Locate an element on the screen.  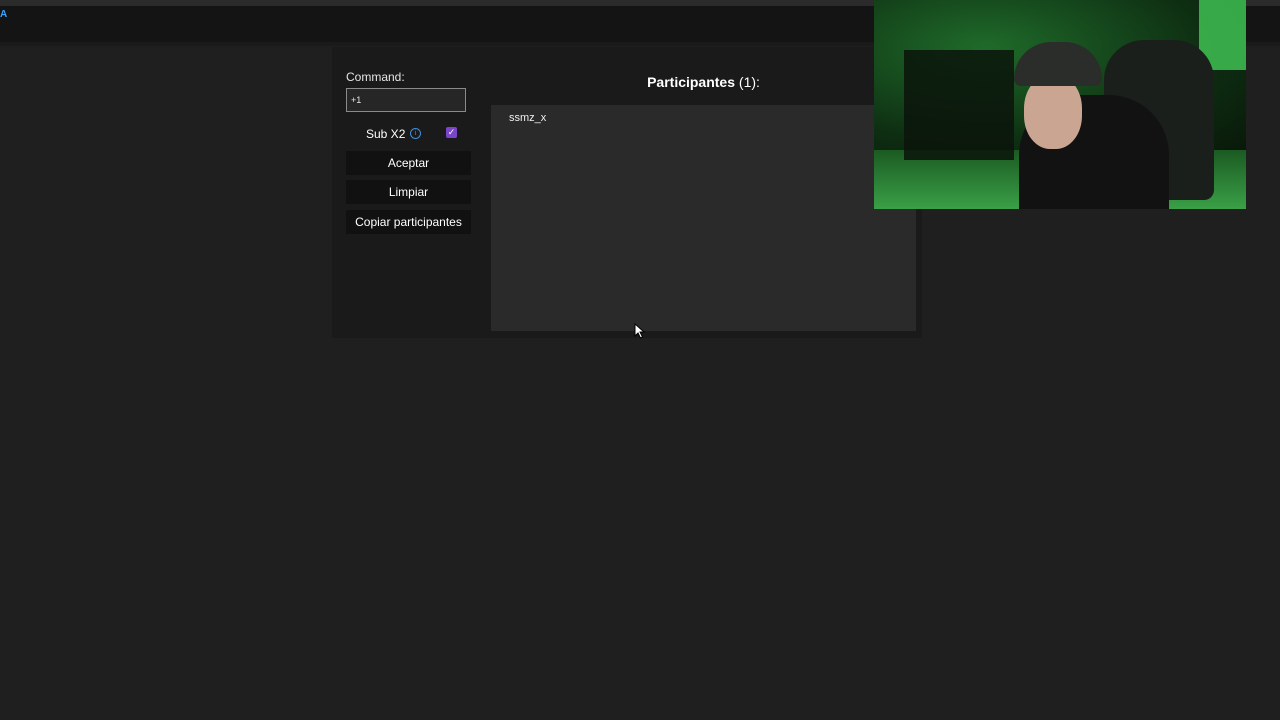
sub-x2-checkbox: ✓ is located at coordinates (451, 132).